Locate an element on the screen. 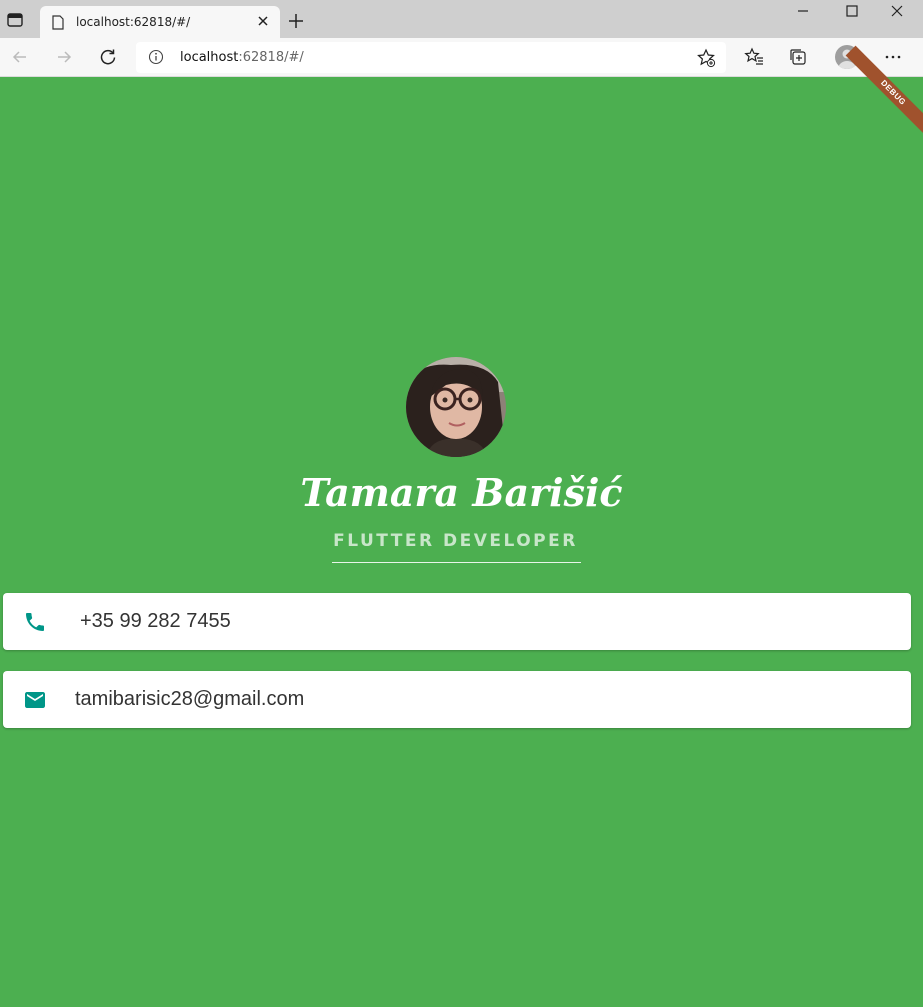 The height and width of the screenshot is (1007, 923). page-icon is located at coordinates (58, 22).